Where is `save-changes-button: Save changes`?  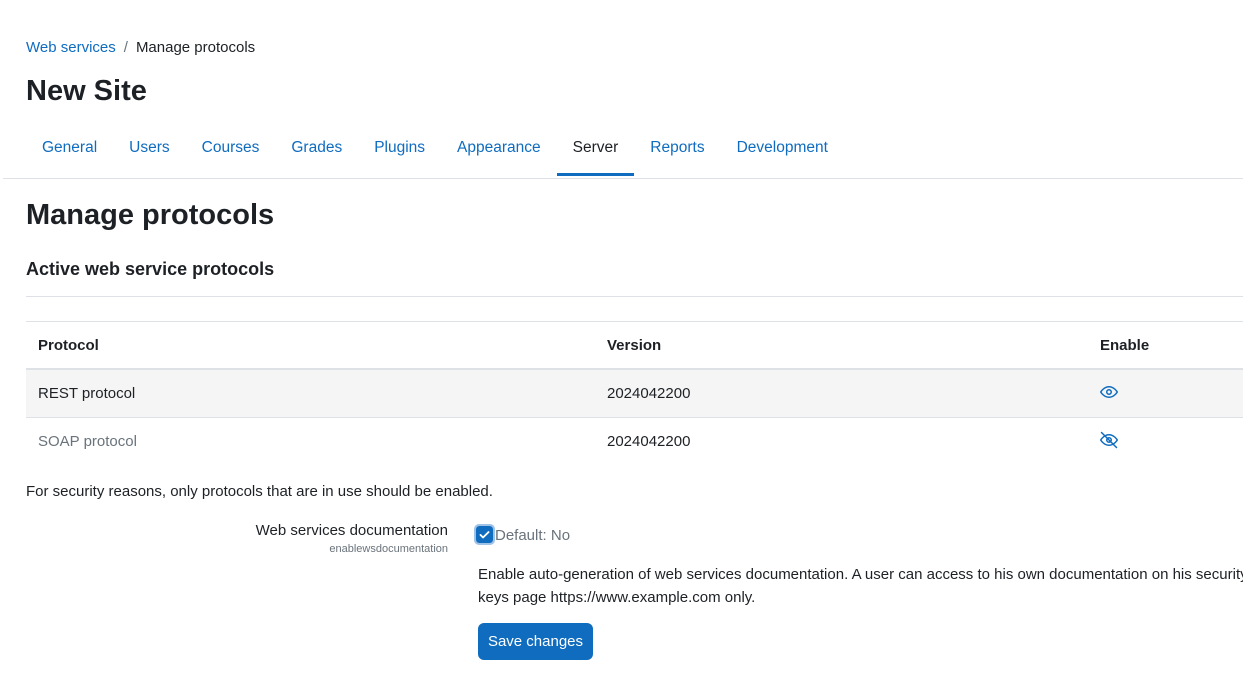
save-changes-button: Save changes is located at coordinates (535, 641).